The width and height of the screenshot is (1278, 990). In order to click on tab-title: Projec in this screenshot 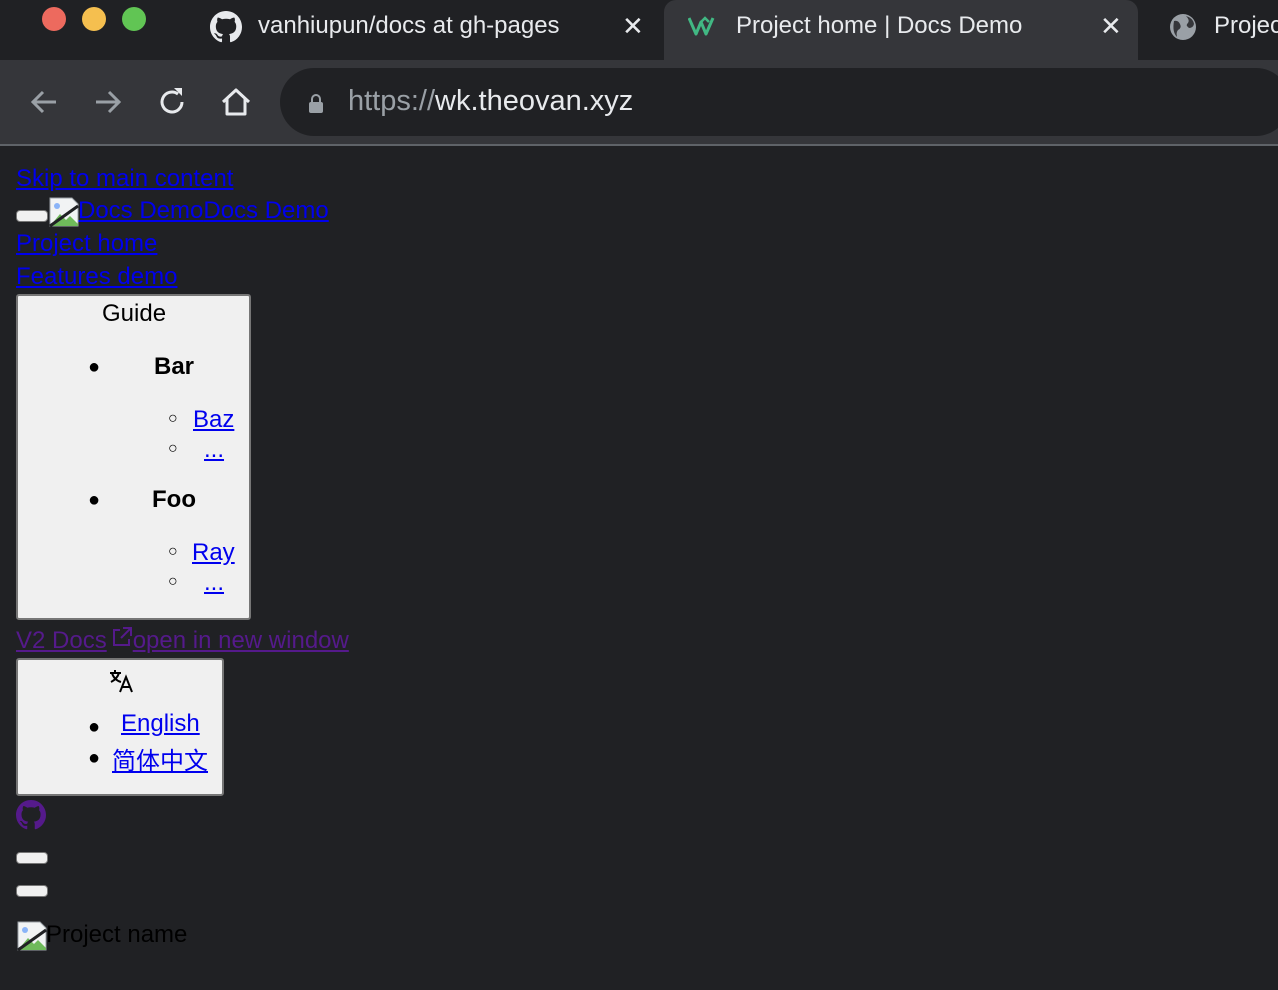, I will do `click(1246, 25)`.